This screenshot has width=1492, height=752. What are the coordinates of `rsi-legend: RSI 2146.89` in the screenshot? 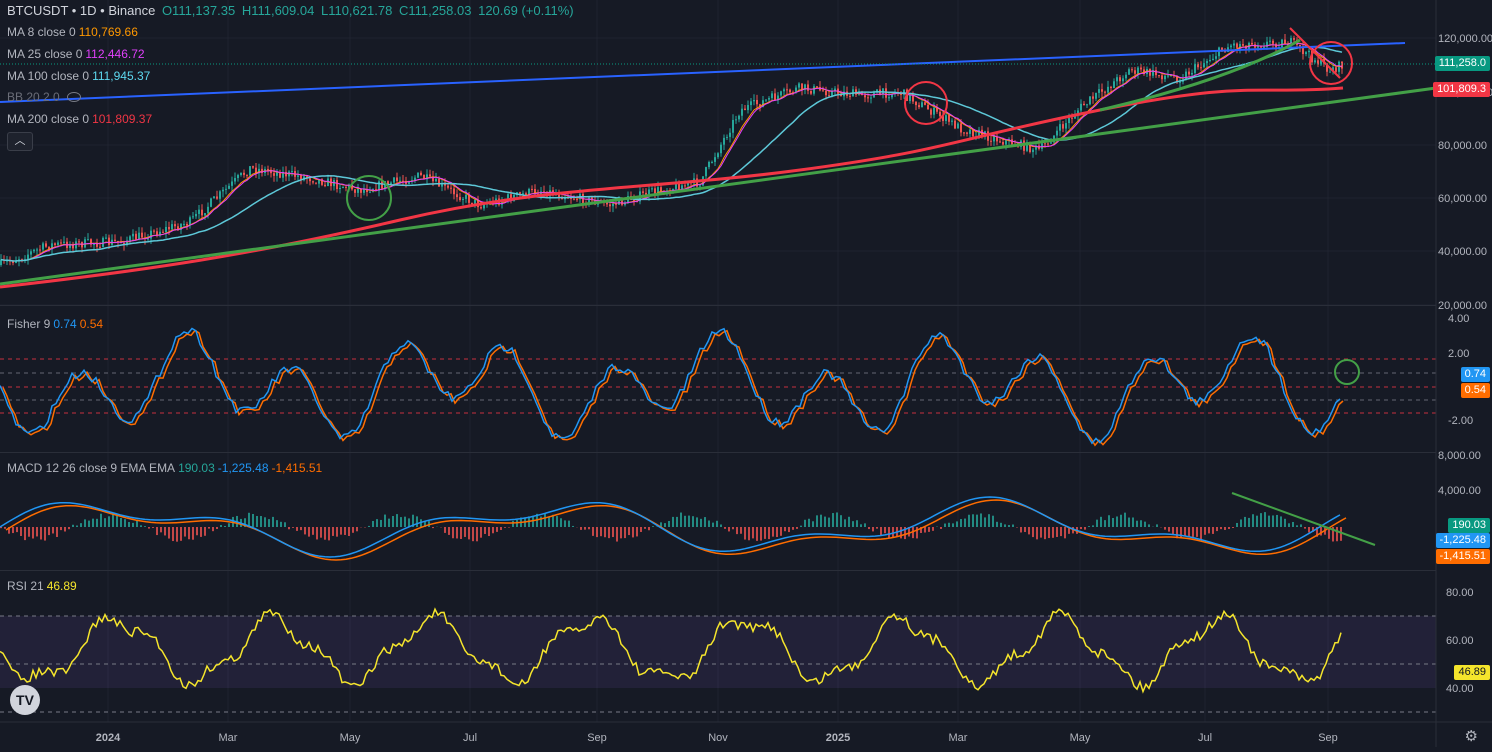 It's located at (43, 586).